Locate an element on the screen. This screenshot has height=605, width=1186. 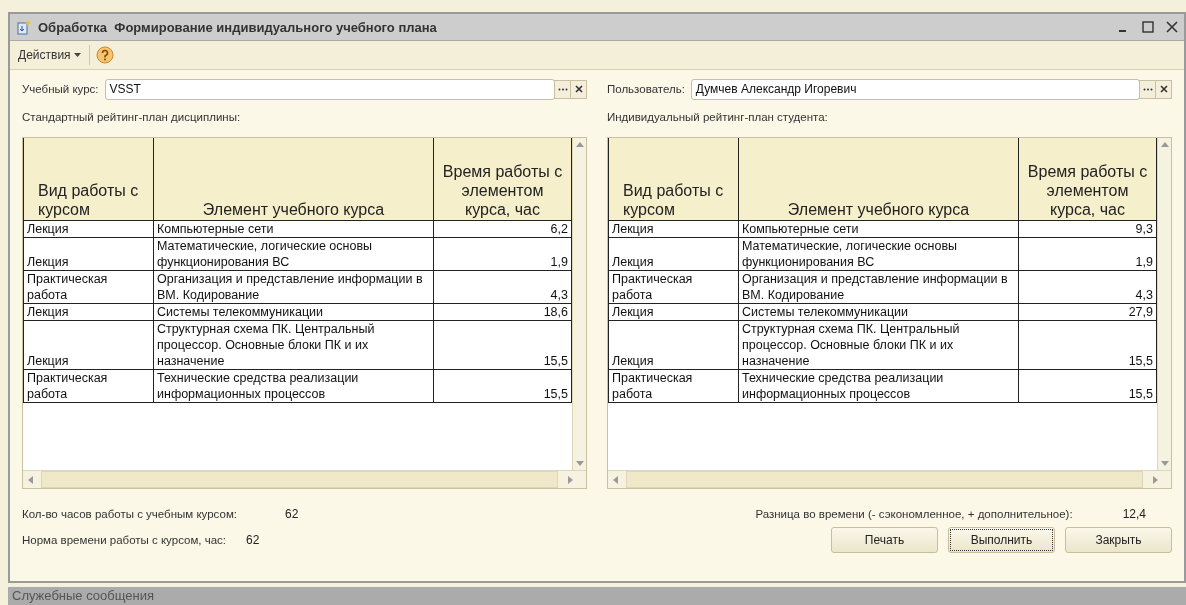
difference-value: 12,4 is located at coordinates (1134, 514).